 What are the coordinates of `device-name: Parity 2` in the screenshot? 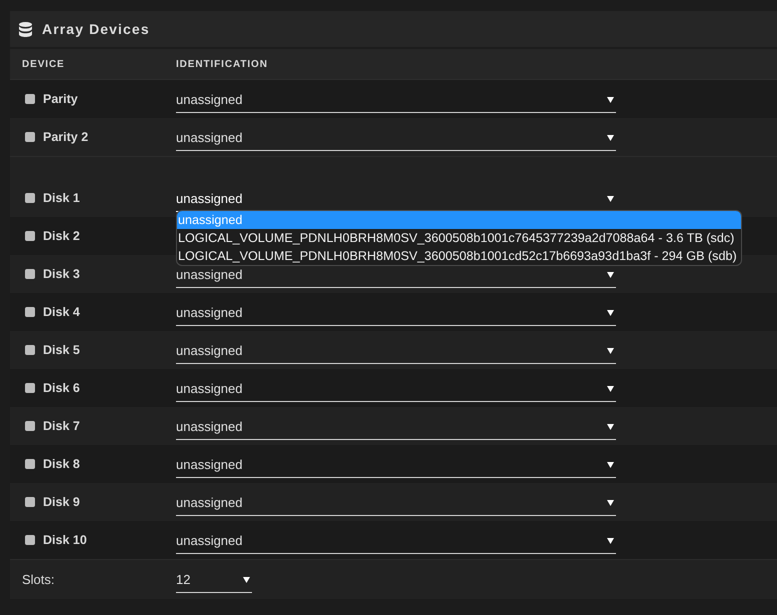 It's located at (65, 137).